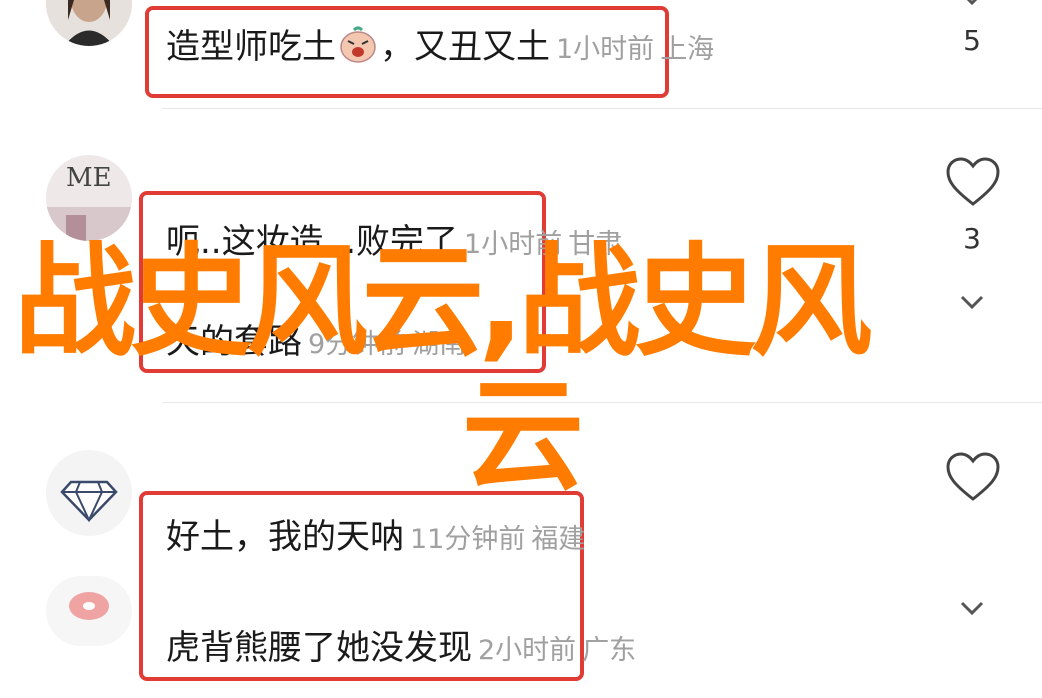 Image resolution: width=1042 pixels, height=698 pixels. What do you see at coordinates (972, 40) in the screenshot?
I see `like-count: 5` at bounding box center [972, 40].